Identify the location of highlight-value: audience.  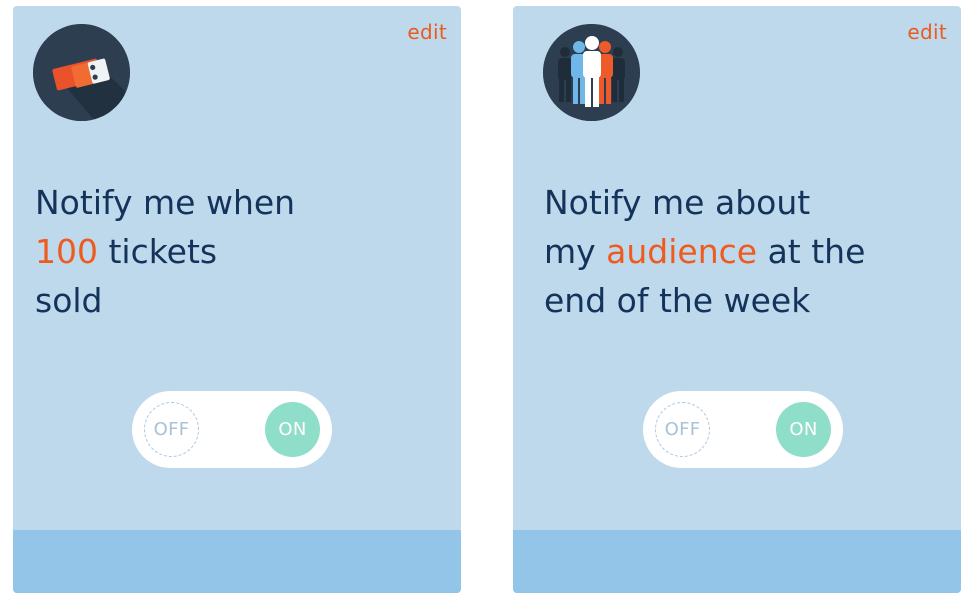
(682, 251).